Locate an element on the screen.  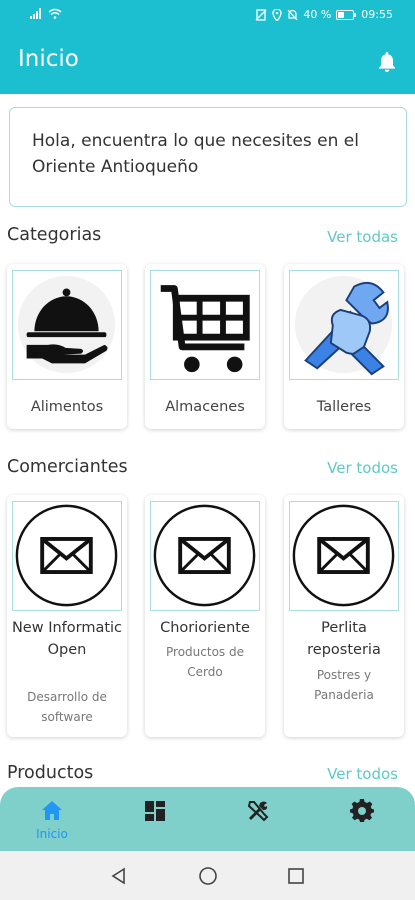
location-icon is located at coordinates (277, 14).